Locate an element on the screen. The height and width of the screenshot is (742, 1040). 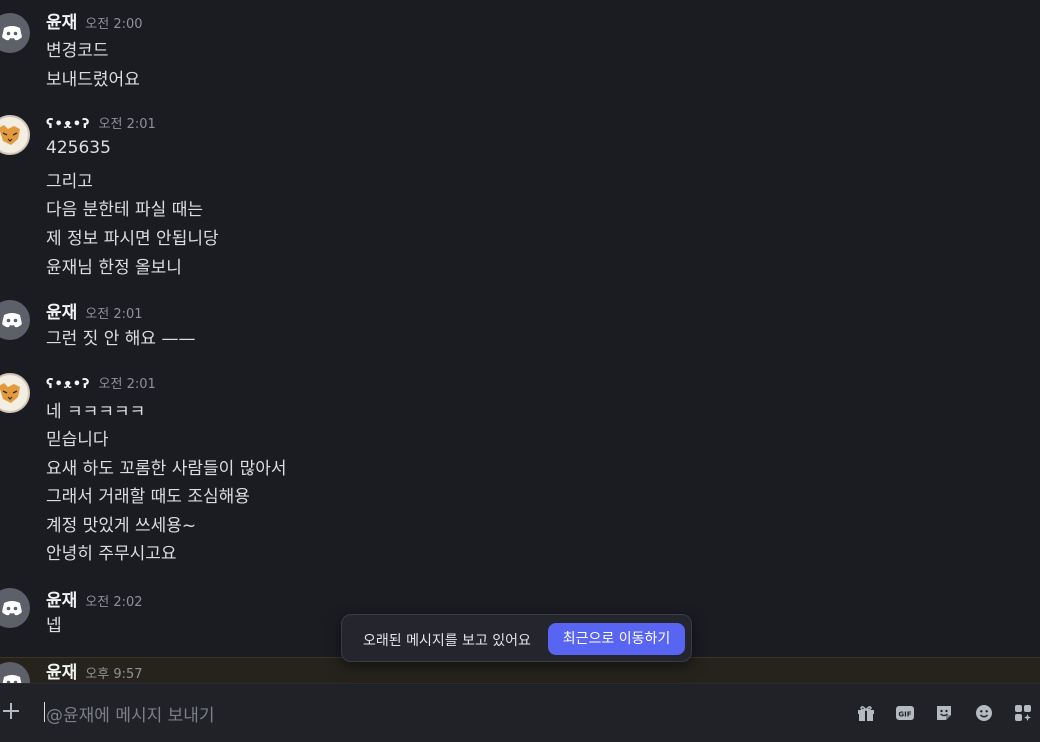
svg-text: GIF is located at coordinates (904, 715).